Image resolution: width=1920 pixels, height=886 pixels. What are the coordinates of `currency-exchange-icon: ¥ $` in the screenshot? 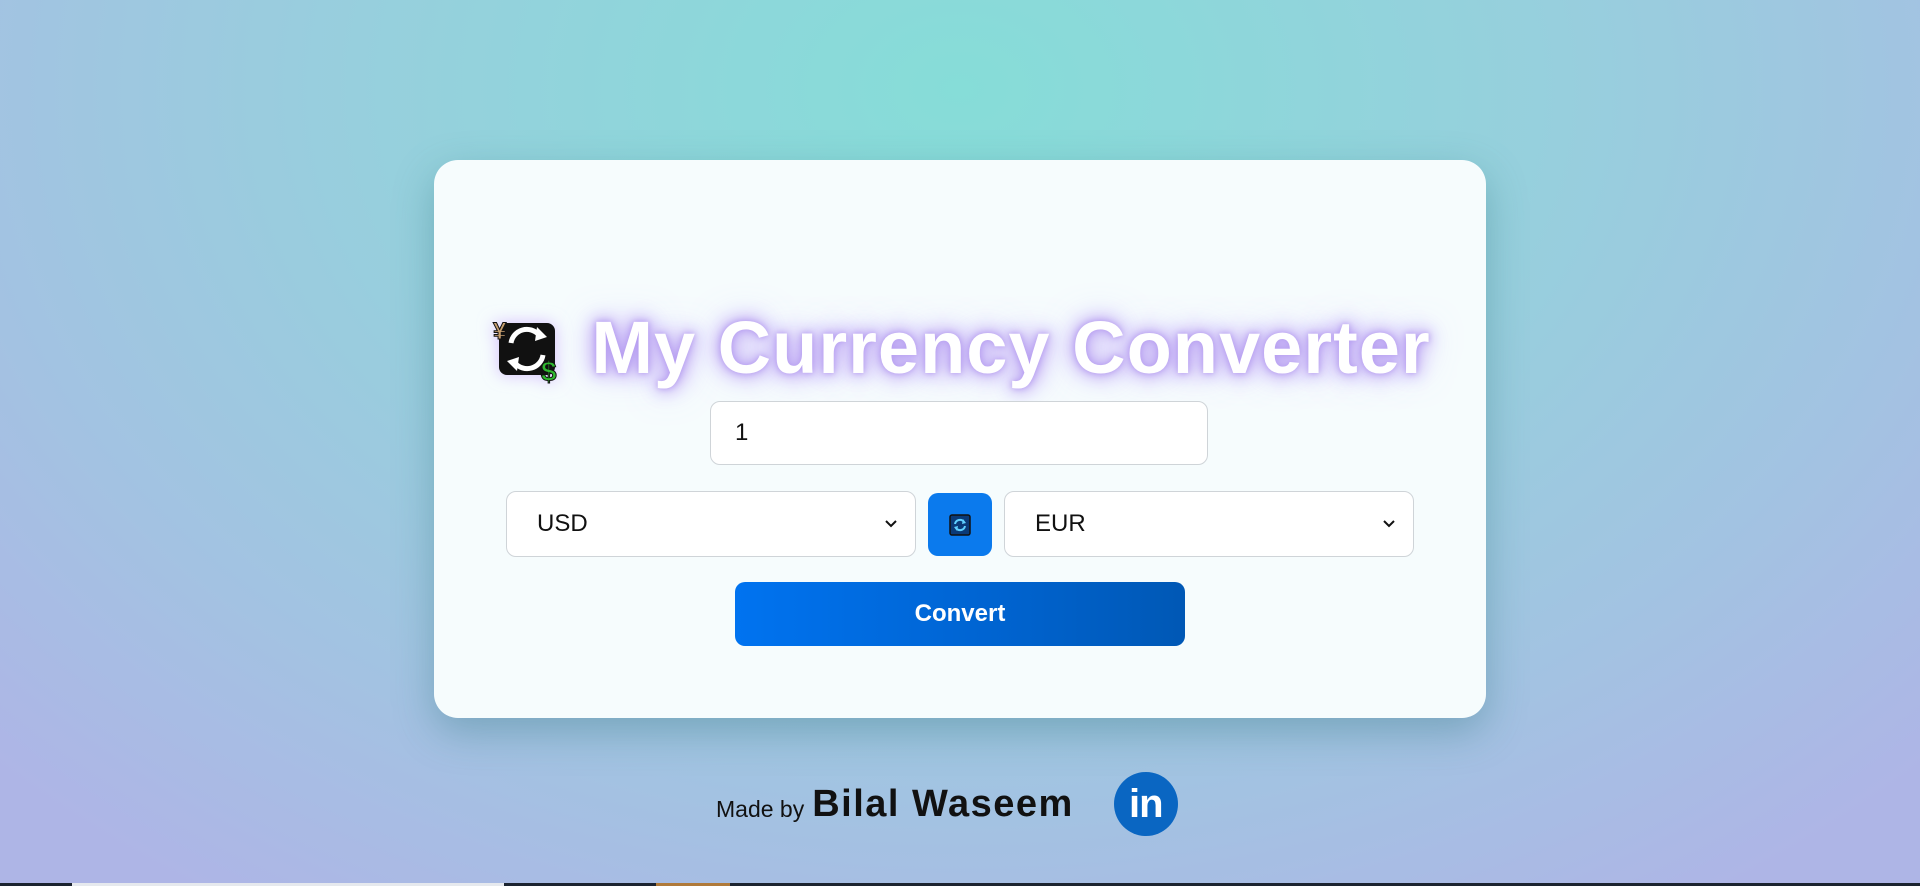 It's located at (525, 352).